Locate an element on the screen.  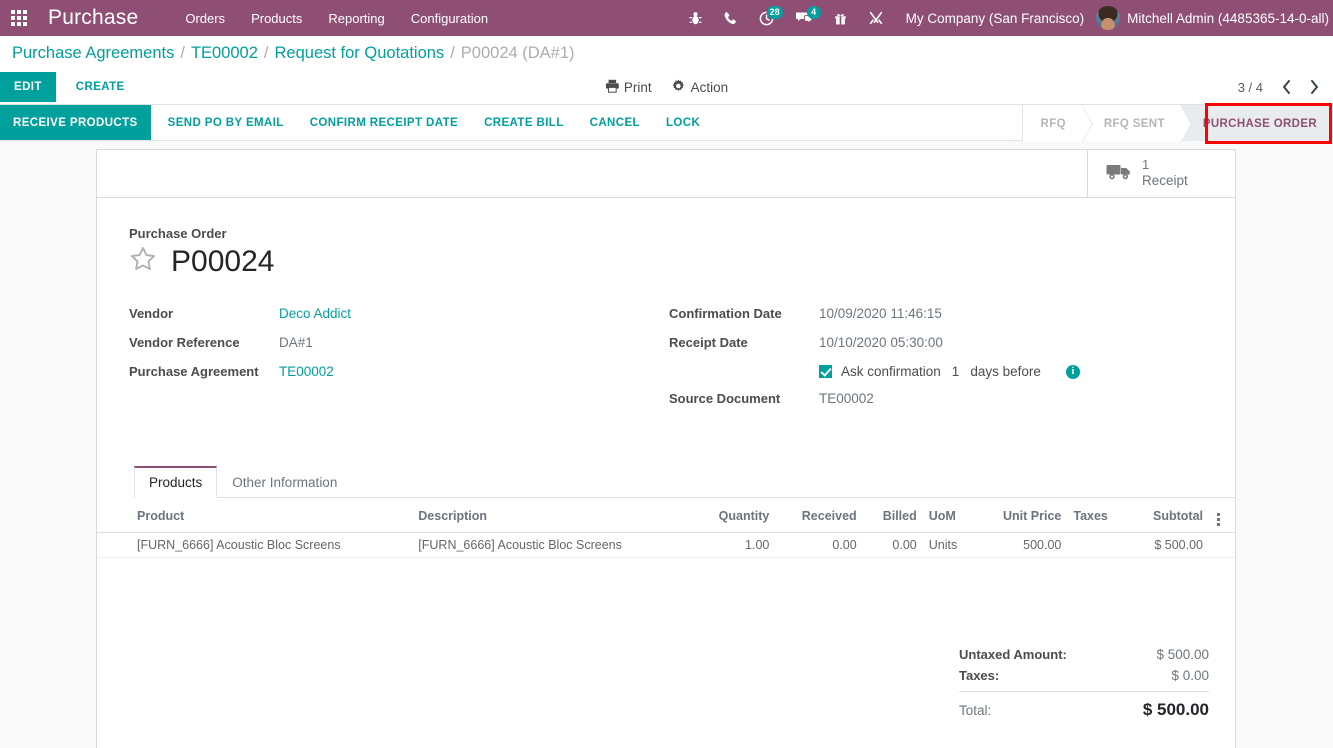
taxes-label: Taxes: is located at coordinates (979, 675).